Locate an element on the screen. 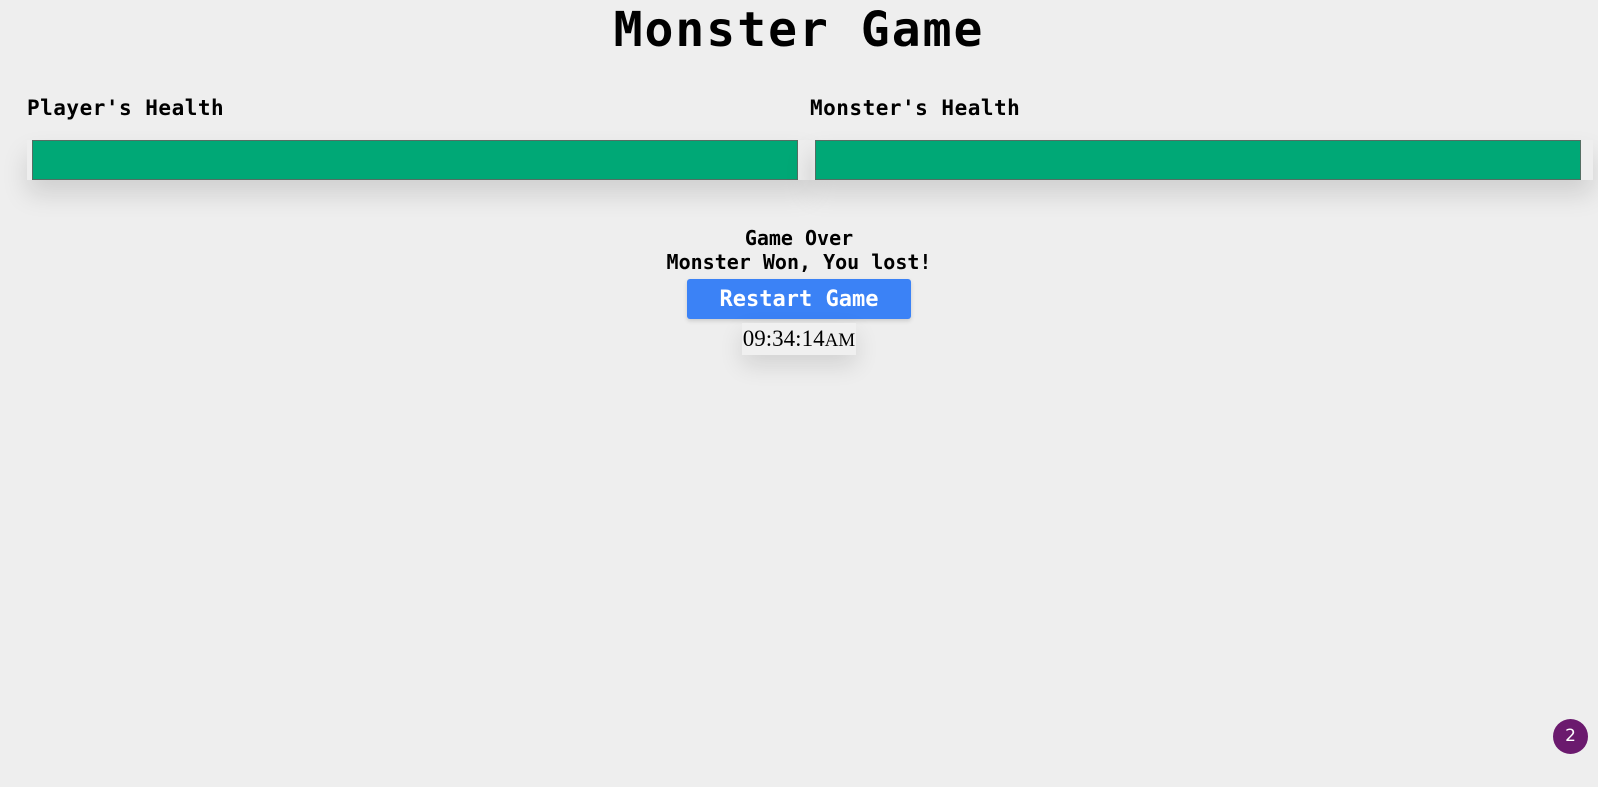 This screenshot has height=787, width=1598. game-over-title: Game Over is located at coordinates (799, 238).